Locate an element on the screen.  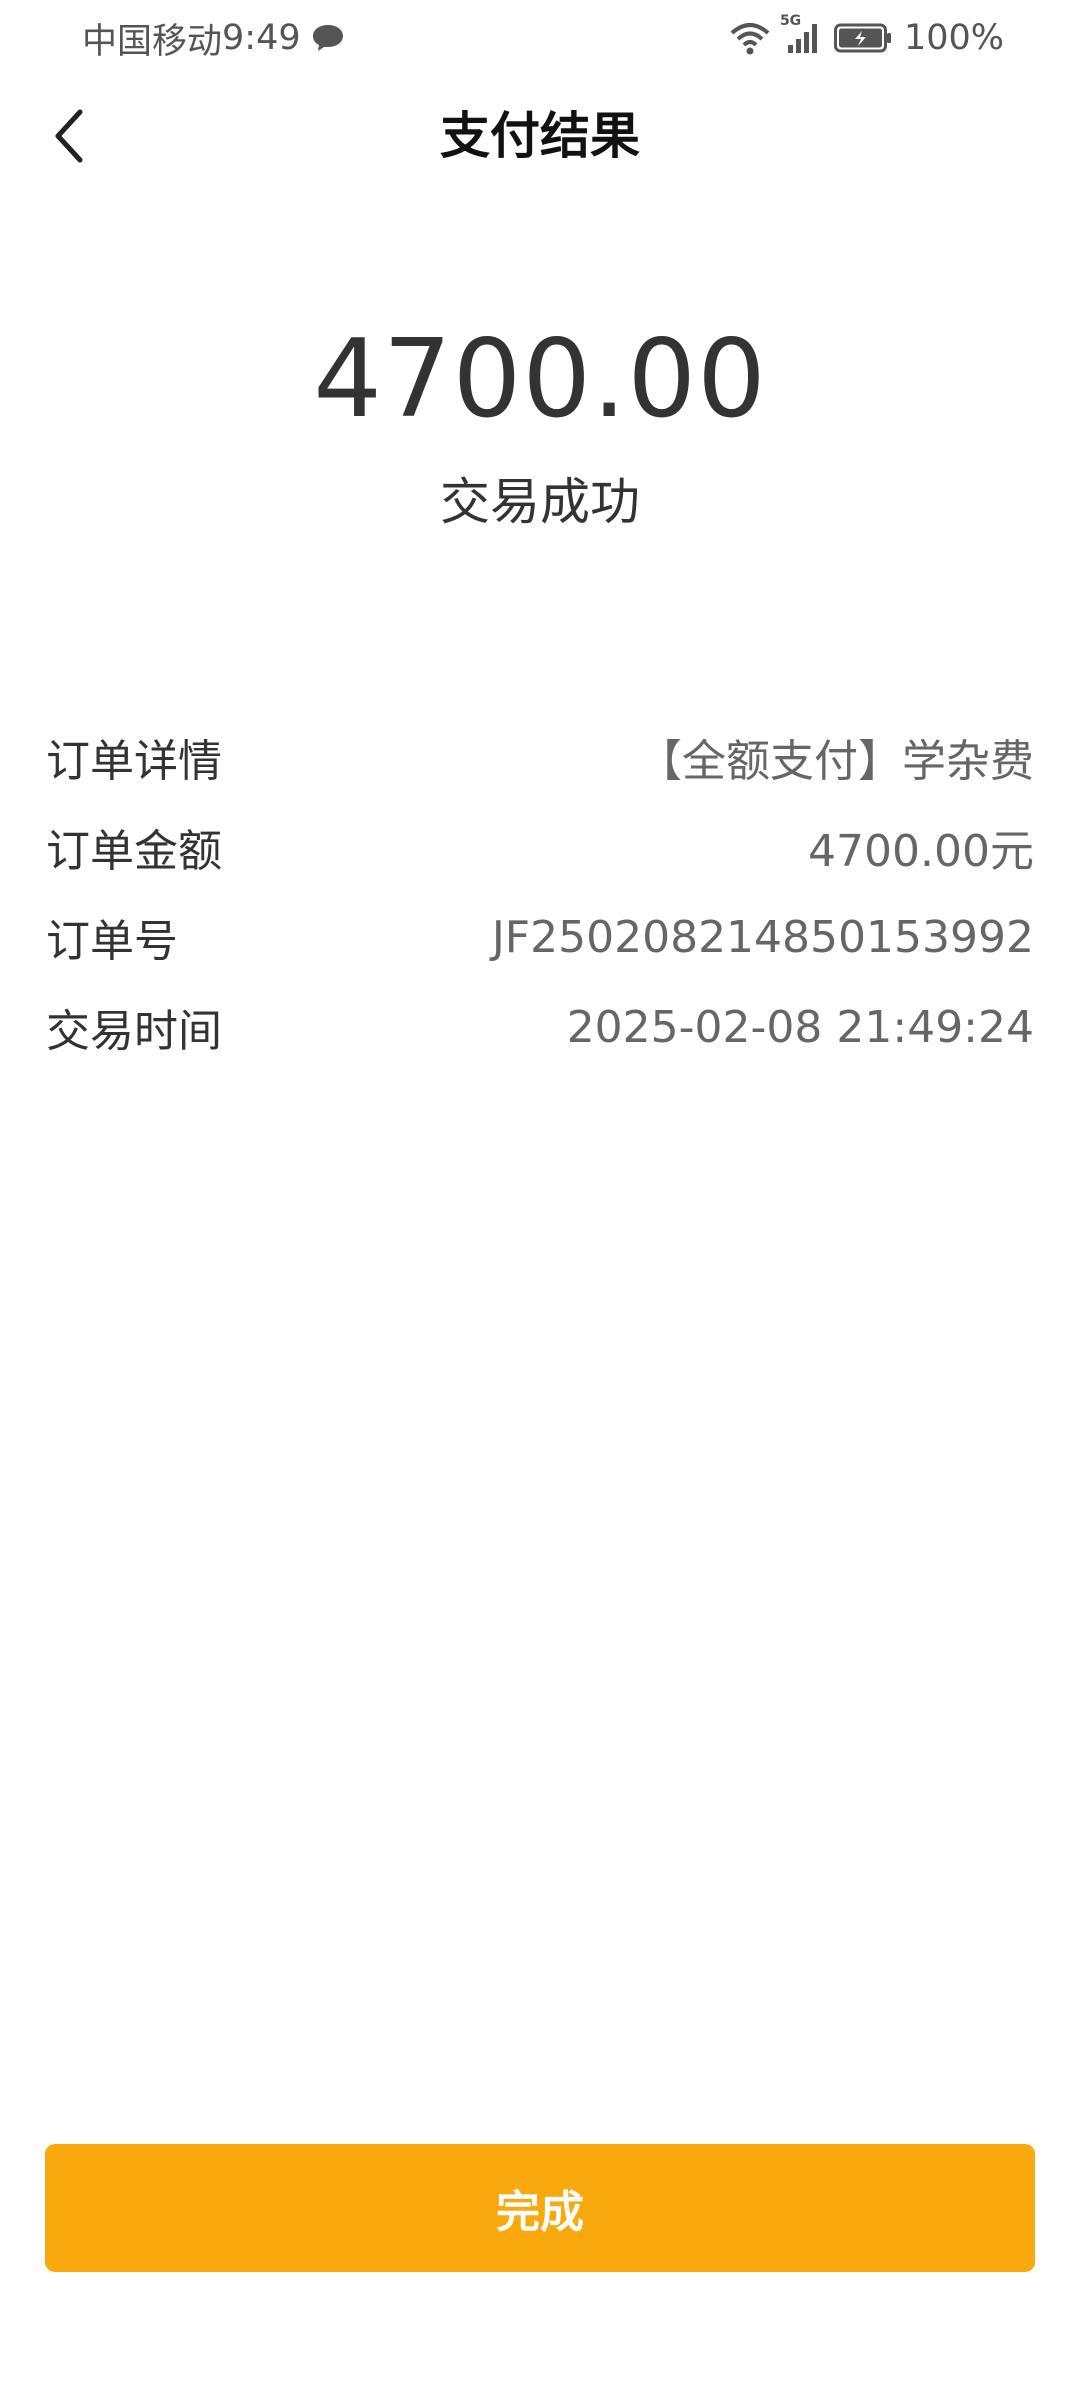
page-title: 支付结果 is located at coordinates (540, 136).